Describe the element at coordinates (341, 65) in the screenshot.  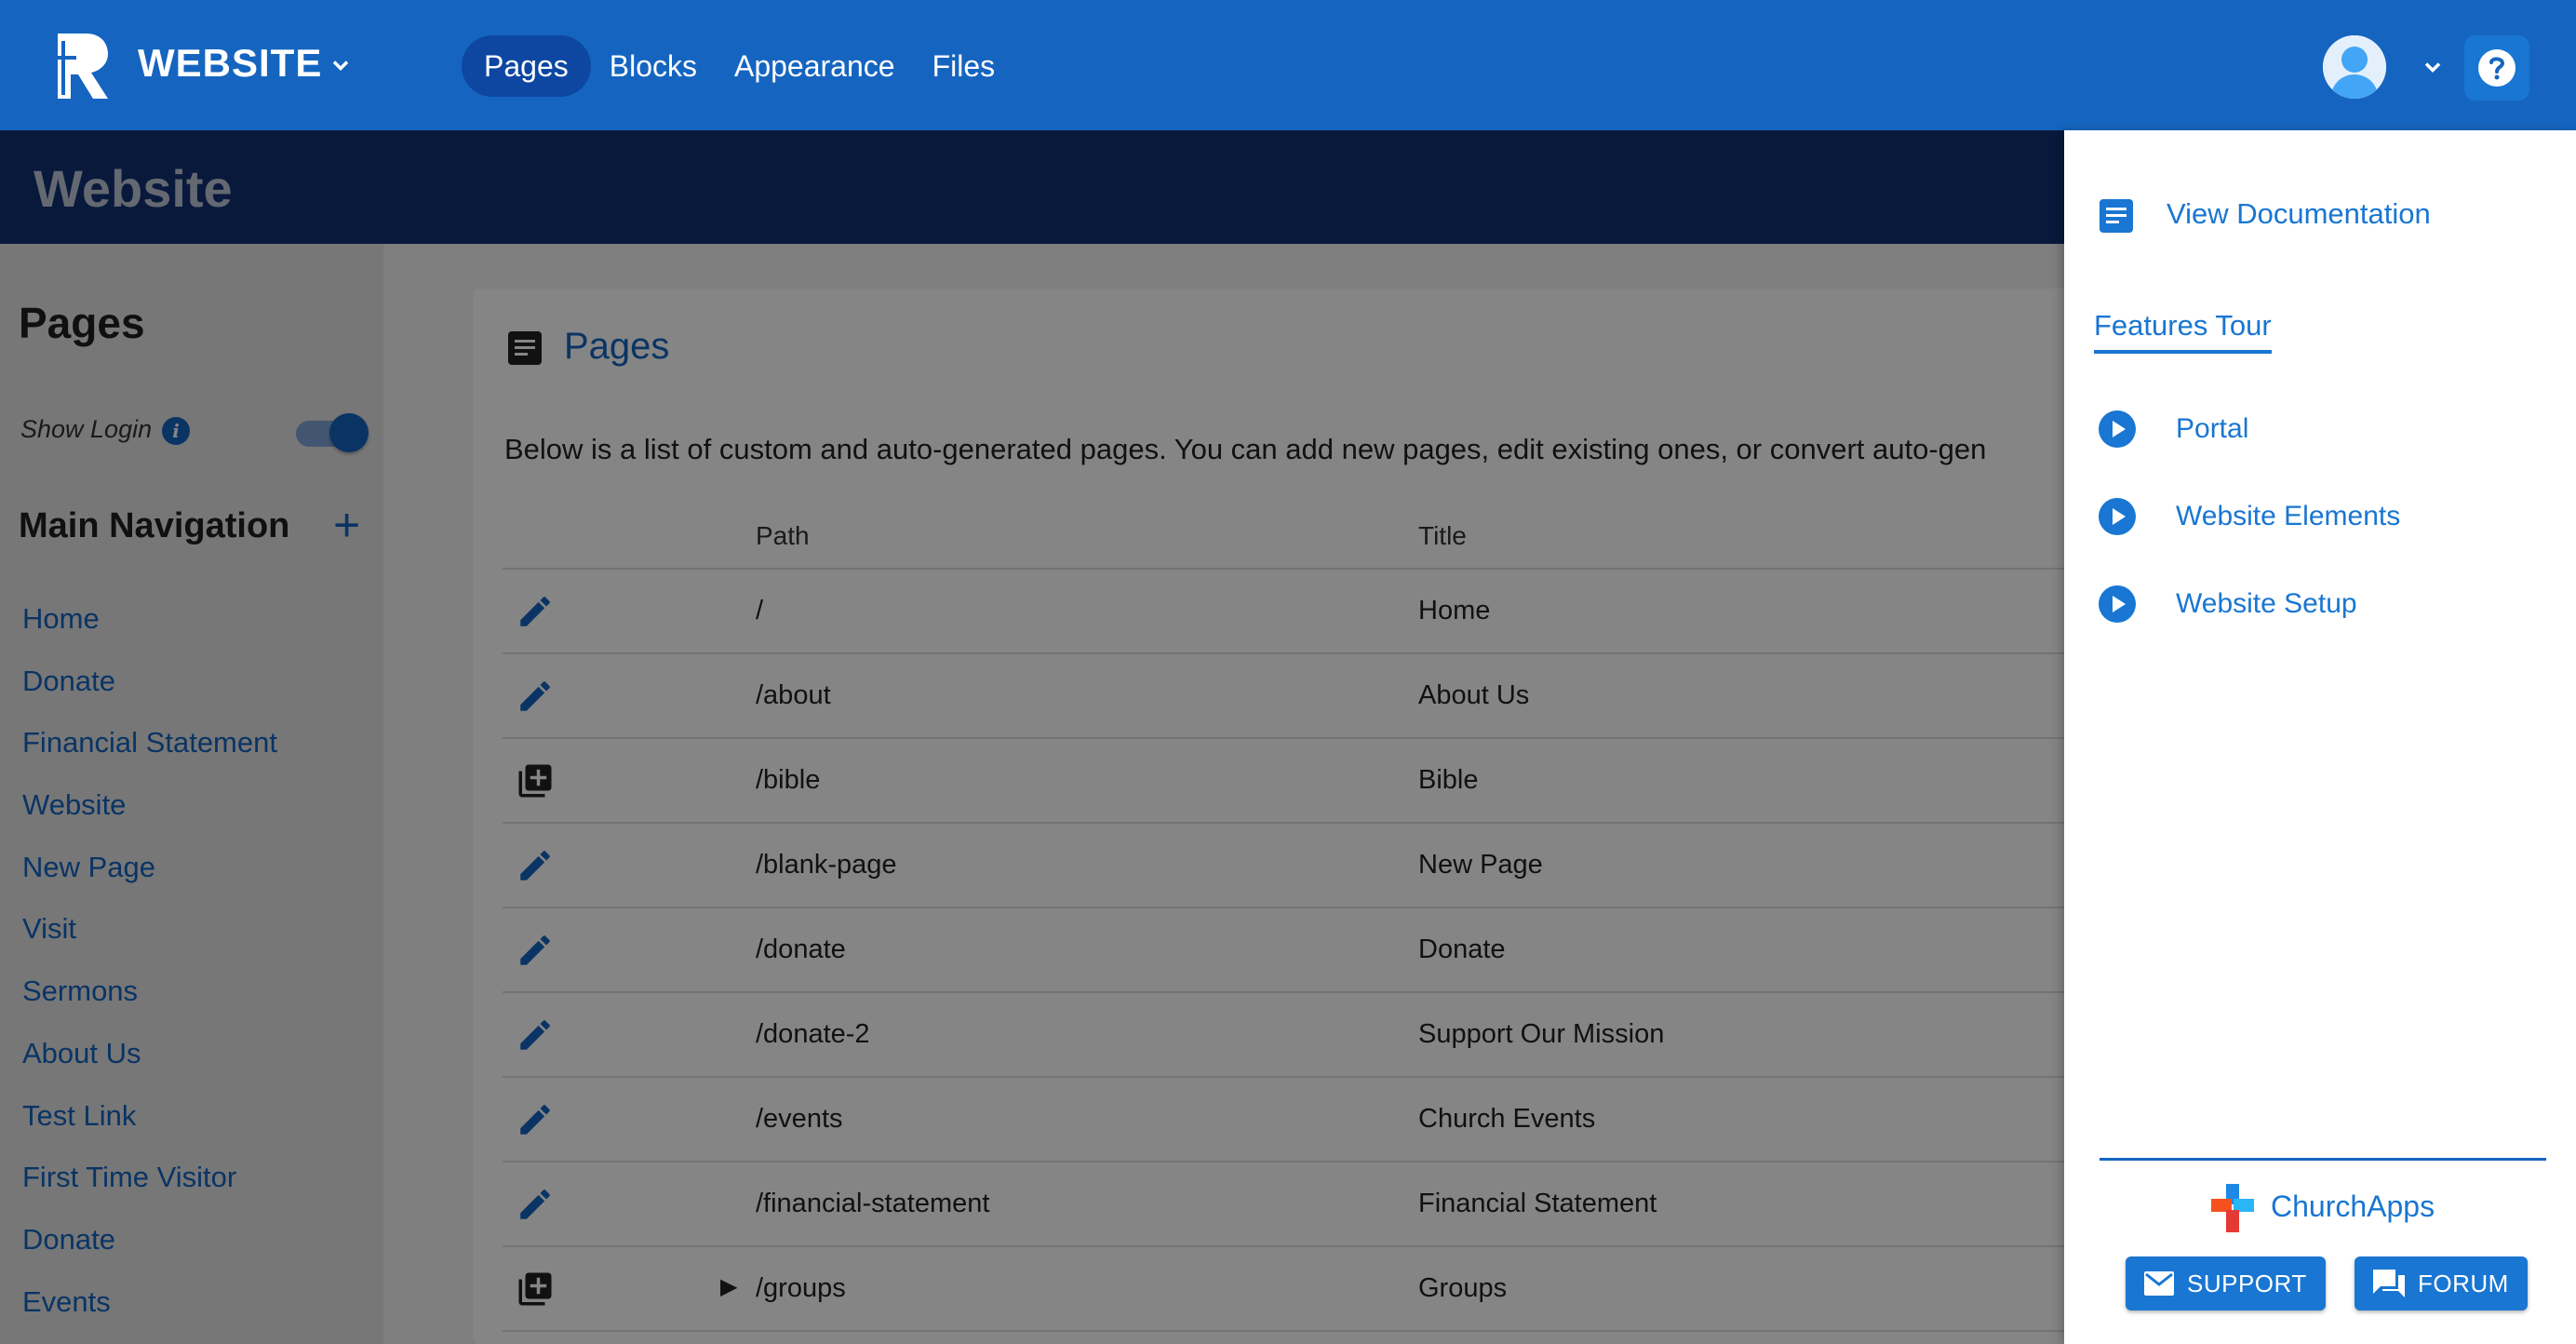
I see `chevron-down-icon` at that location.